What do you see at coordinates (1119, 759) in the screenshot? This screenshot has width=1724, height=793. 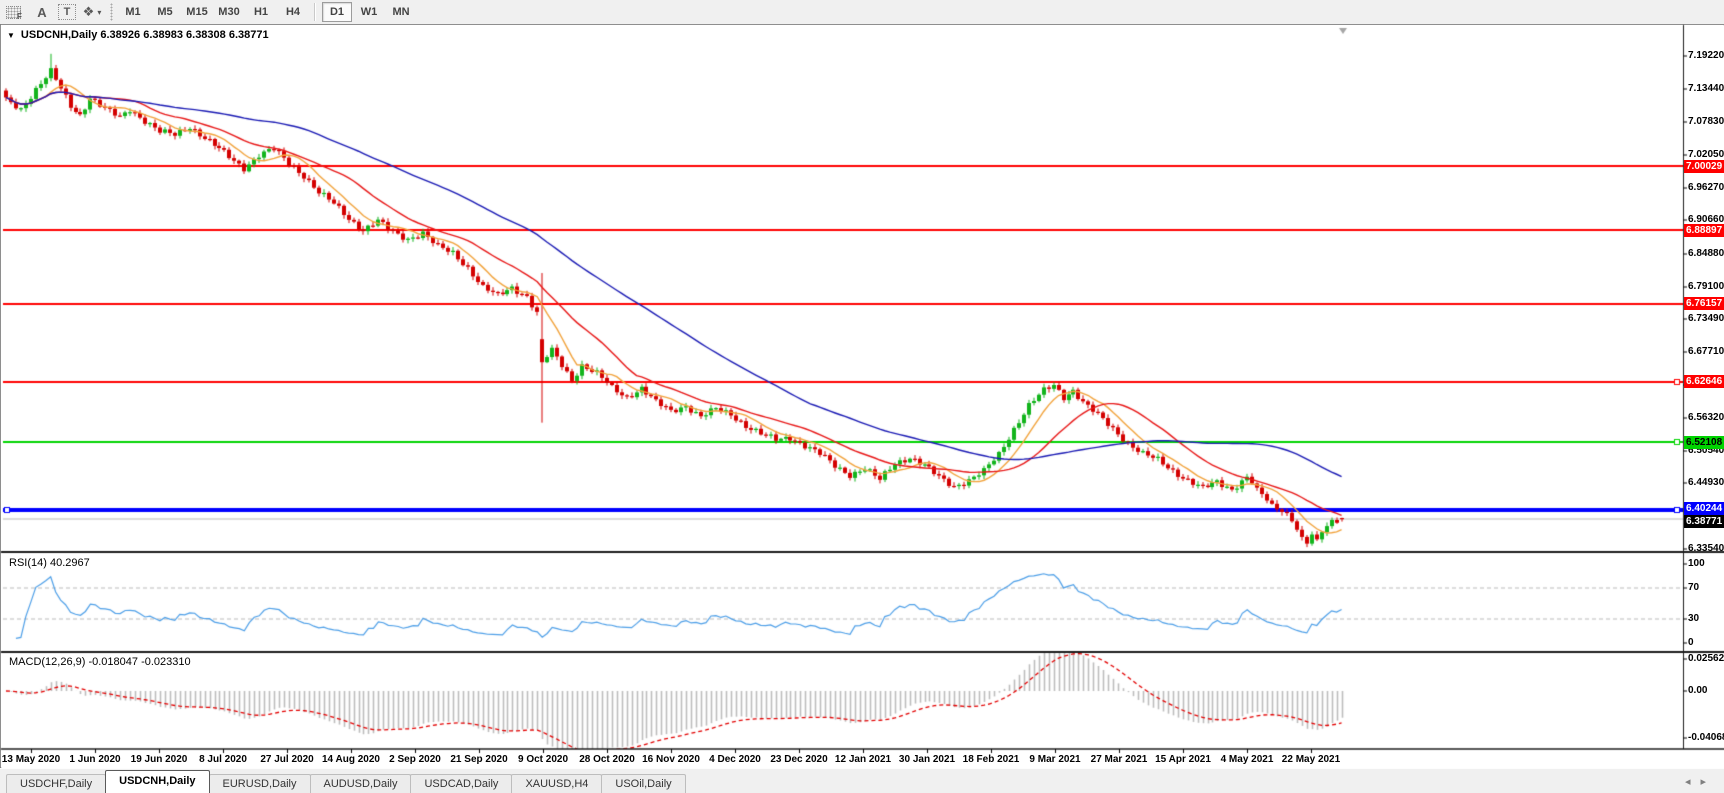 I see `date-axis-label: 27 Mar 2021` at bounding box center [1119, 759].